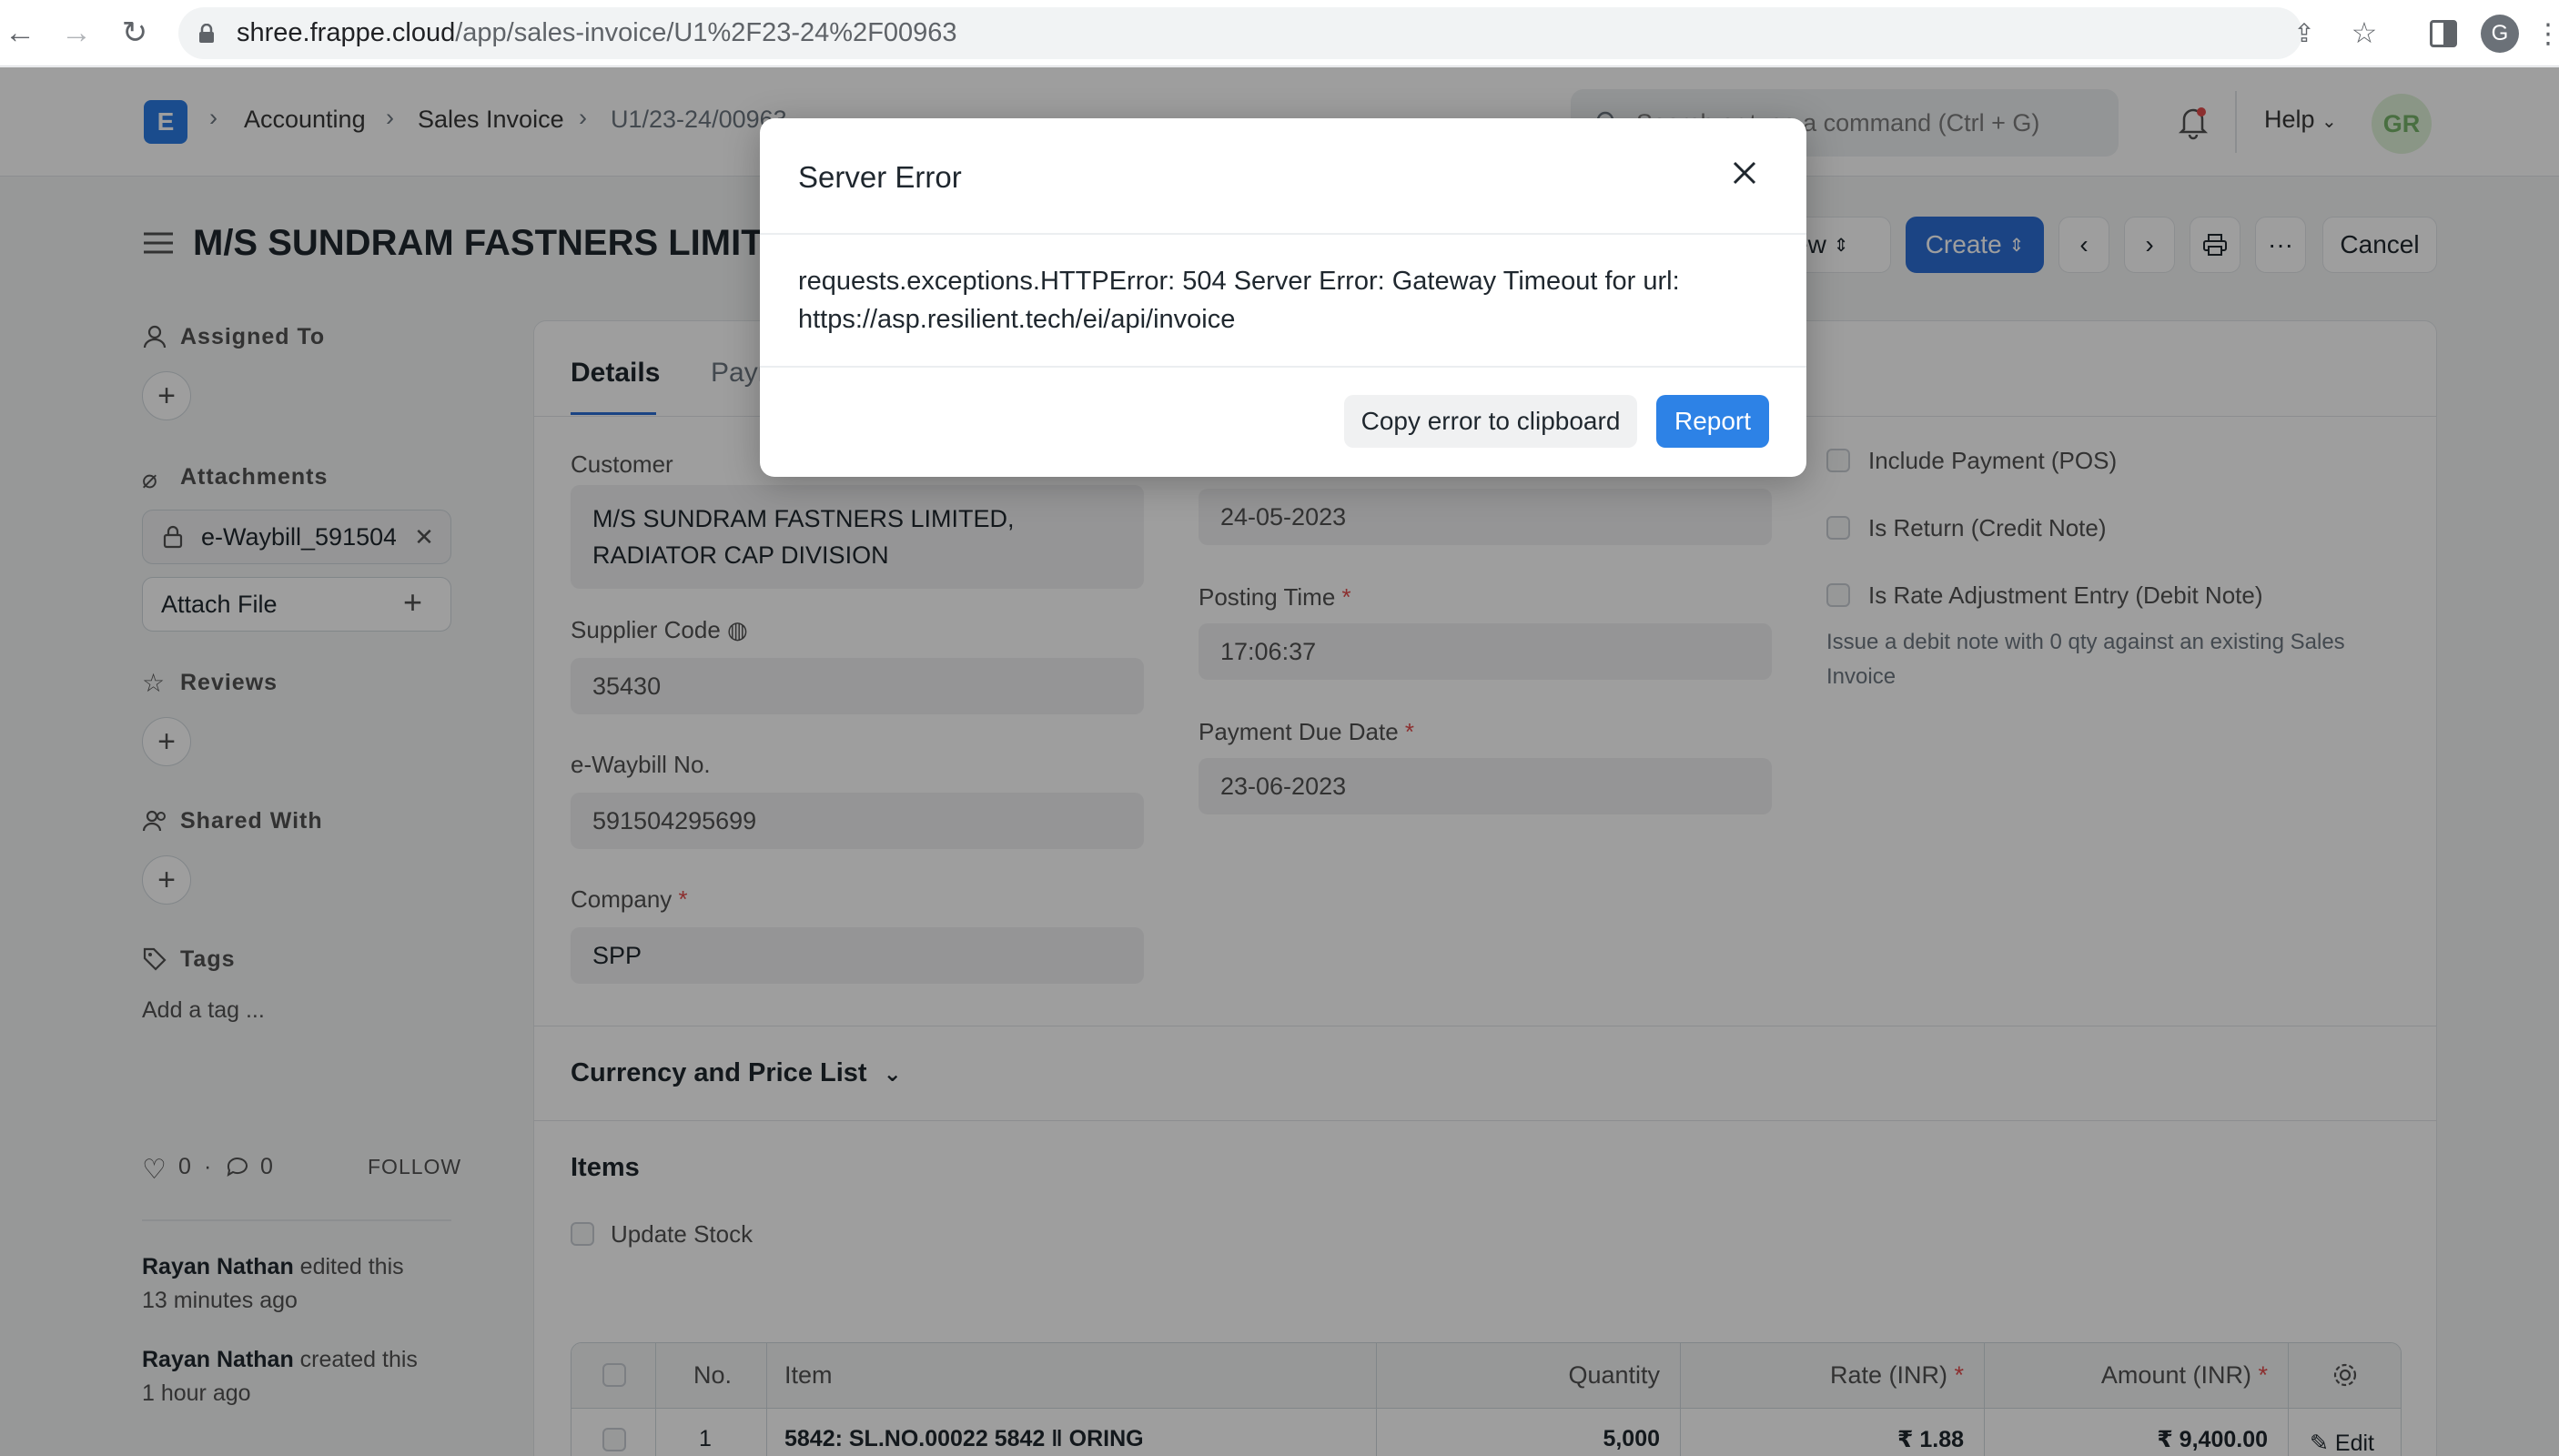  What do you see at coordinates (1491, 422) in the screenshot?
I see `copy-error-button: Copy error to clipboard` at bounding box center [1491, 422].